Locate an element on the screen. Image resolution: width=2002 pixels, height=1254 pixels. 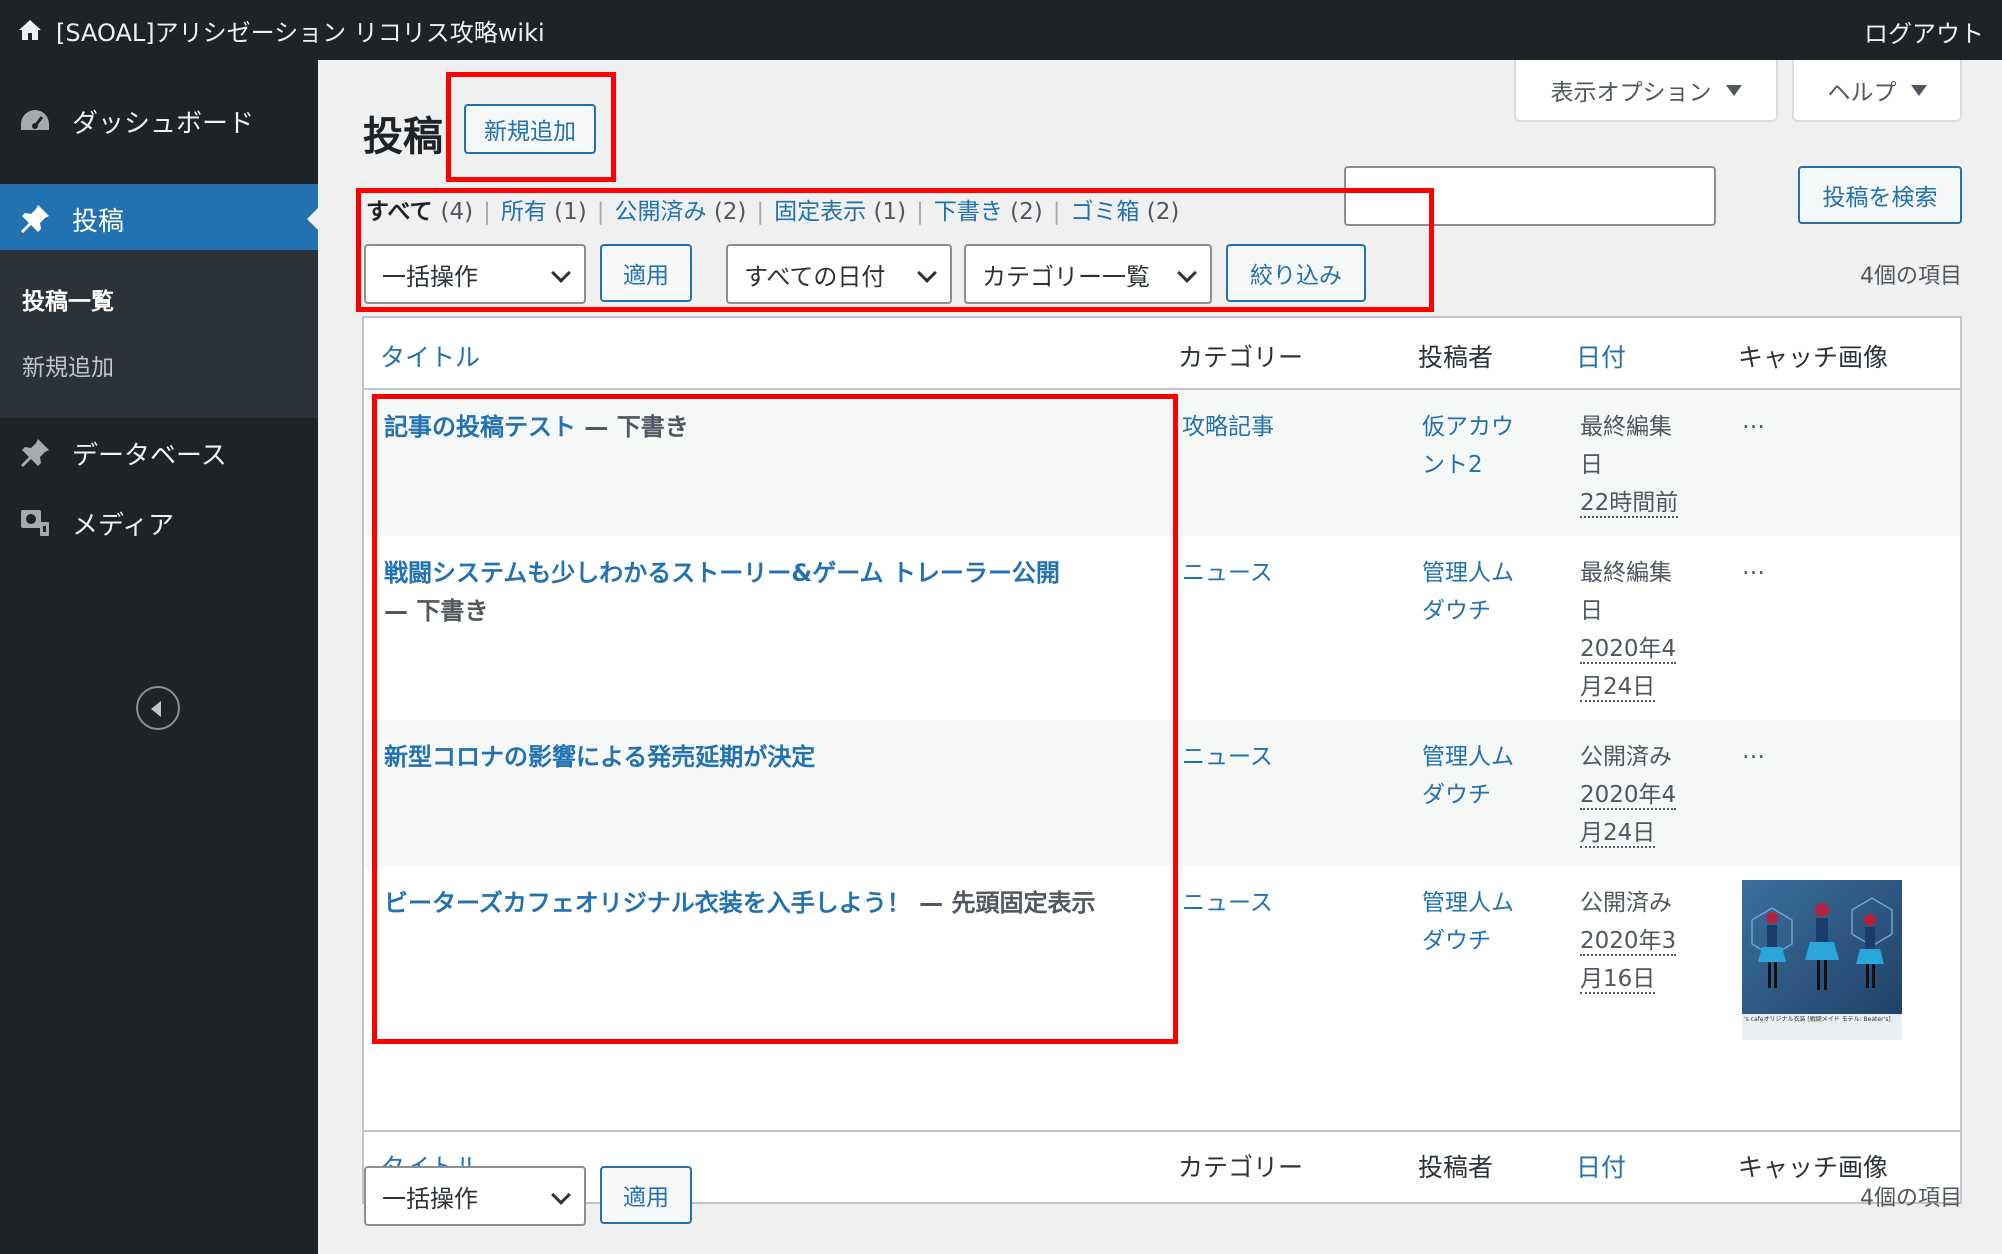
bottom-bulk-action-select: 一括操作 is located at coordinates (475, 1196).